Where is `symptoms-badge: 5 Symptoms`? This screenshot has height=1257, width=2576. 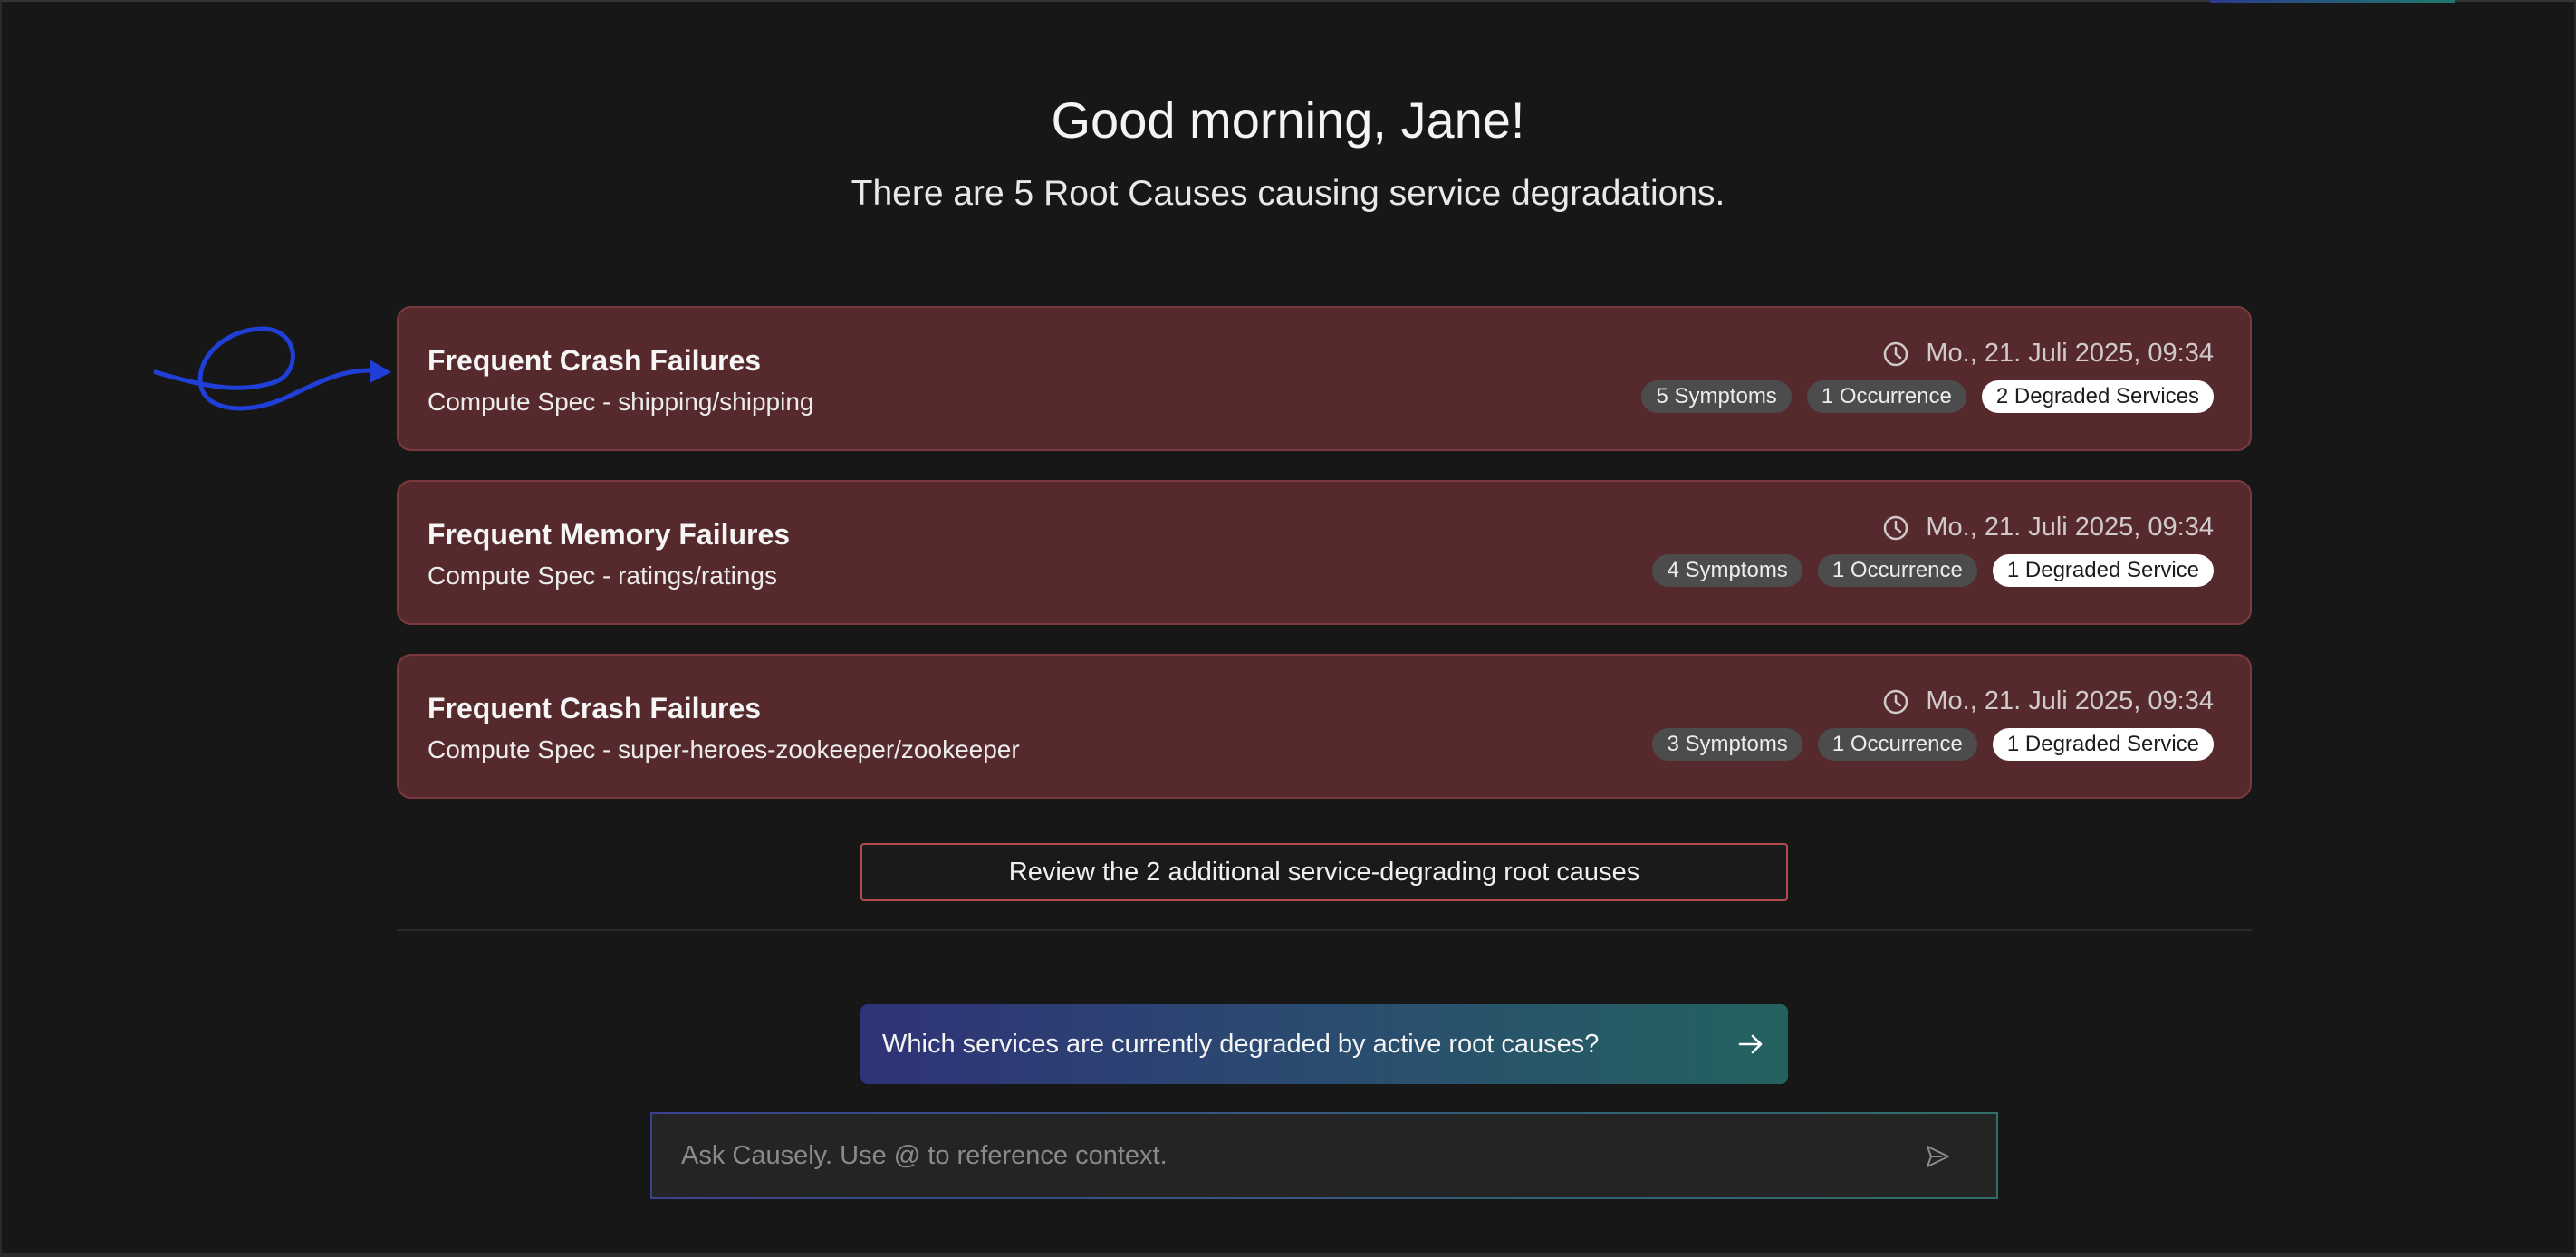 symptoms-badge: 5 Symptoms is located at coordinates (1716, 396).